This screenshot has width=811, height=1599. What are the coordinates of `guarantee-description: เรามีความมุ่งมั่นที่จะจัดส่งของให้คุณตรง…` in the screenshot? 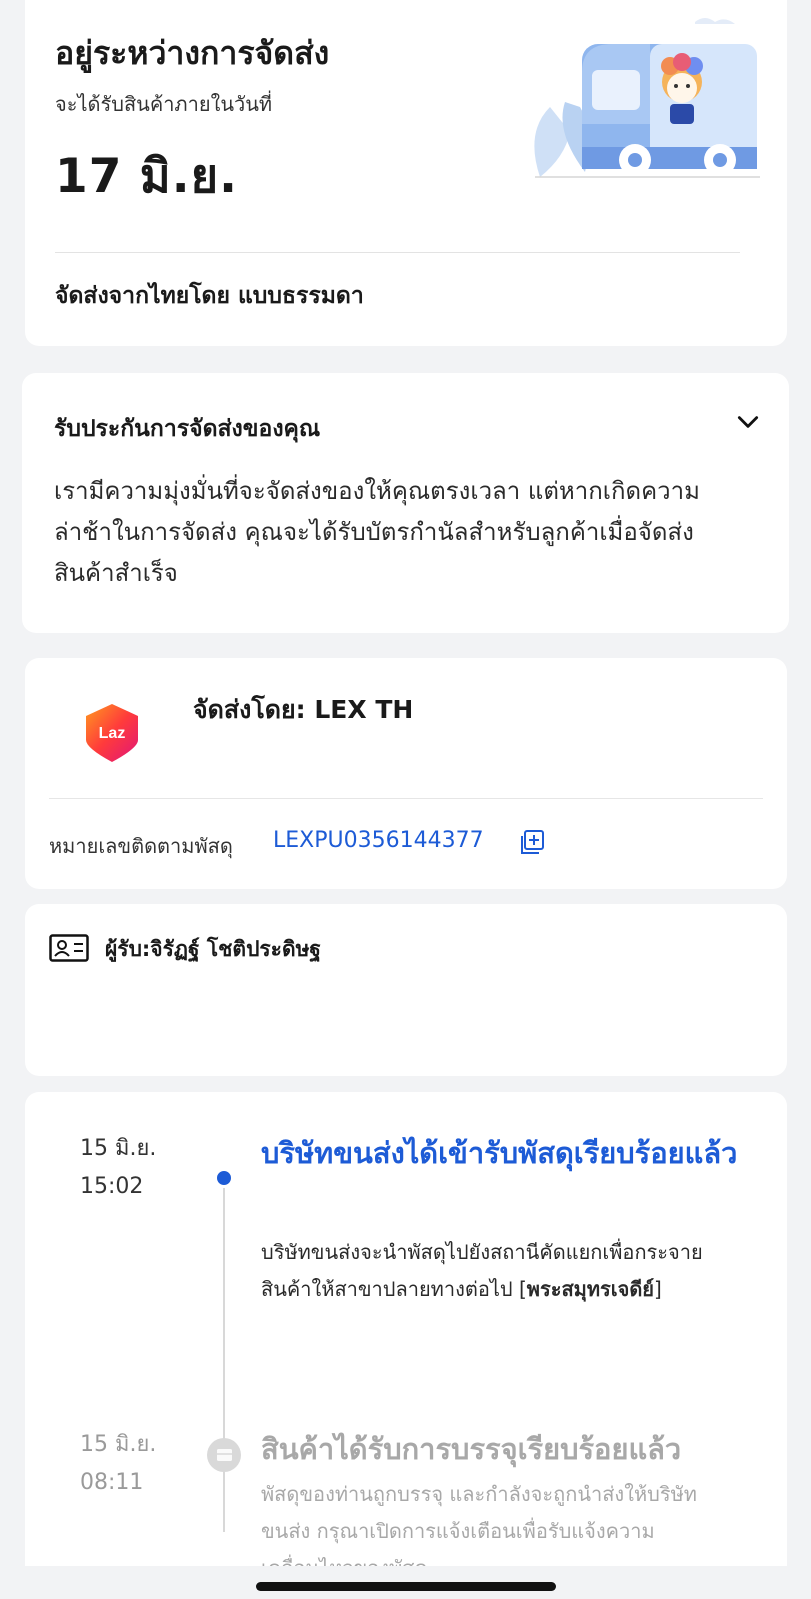 It's located at (377, 532).